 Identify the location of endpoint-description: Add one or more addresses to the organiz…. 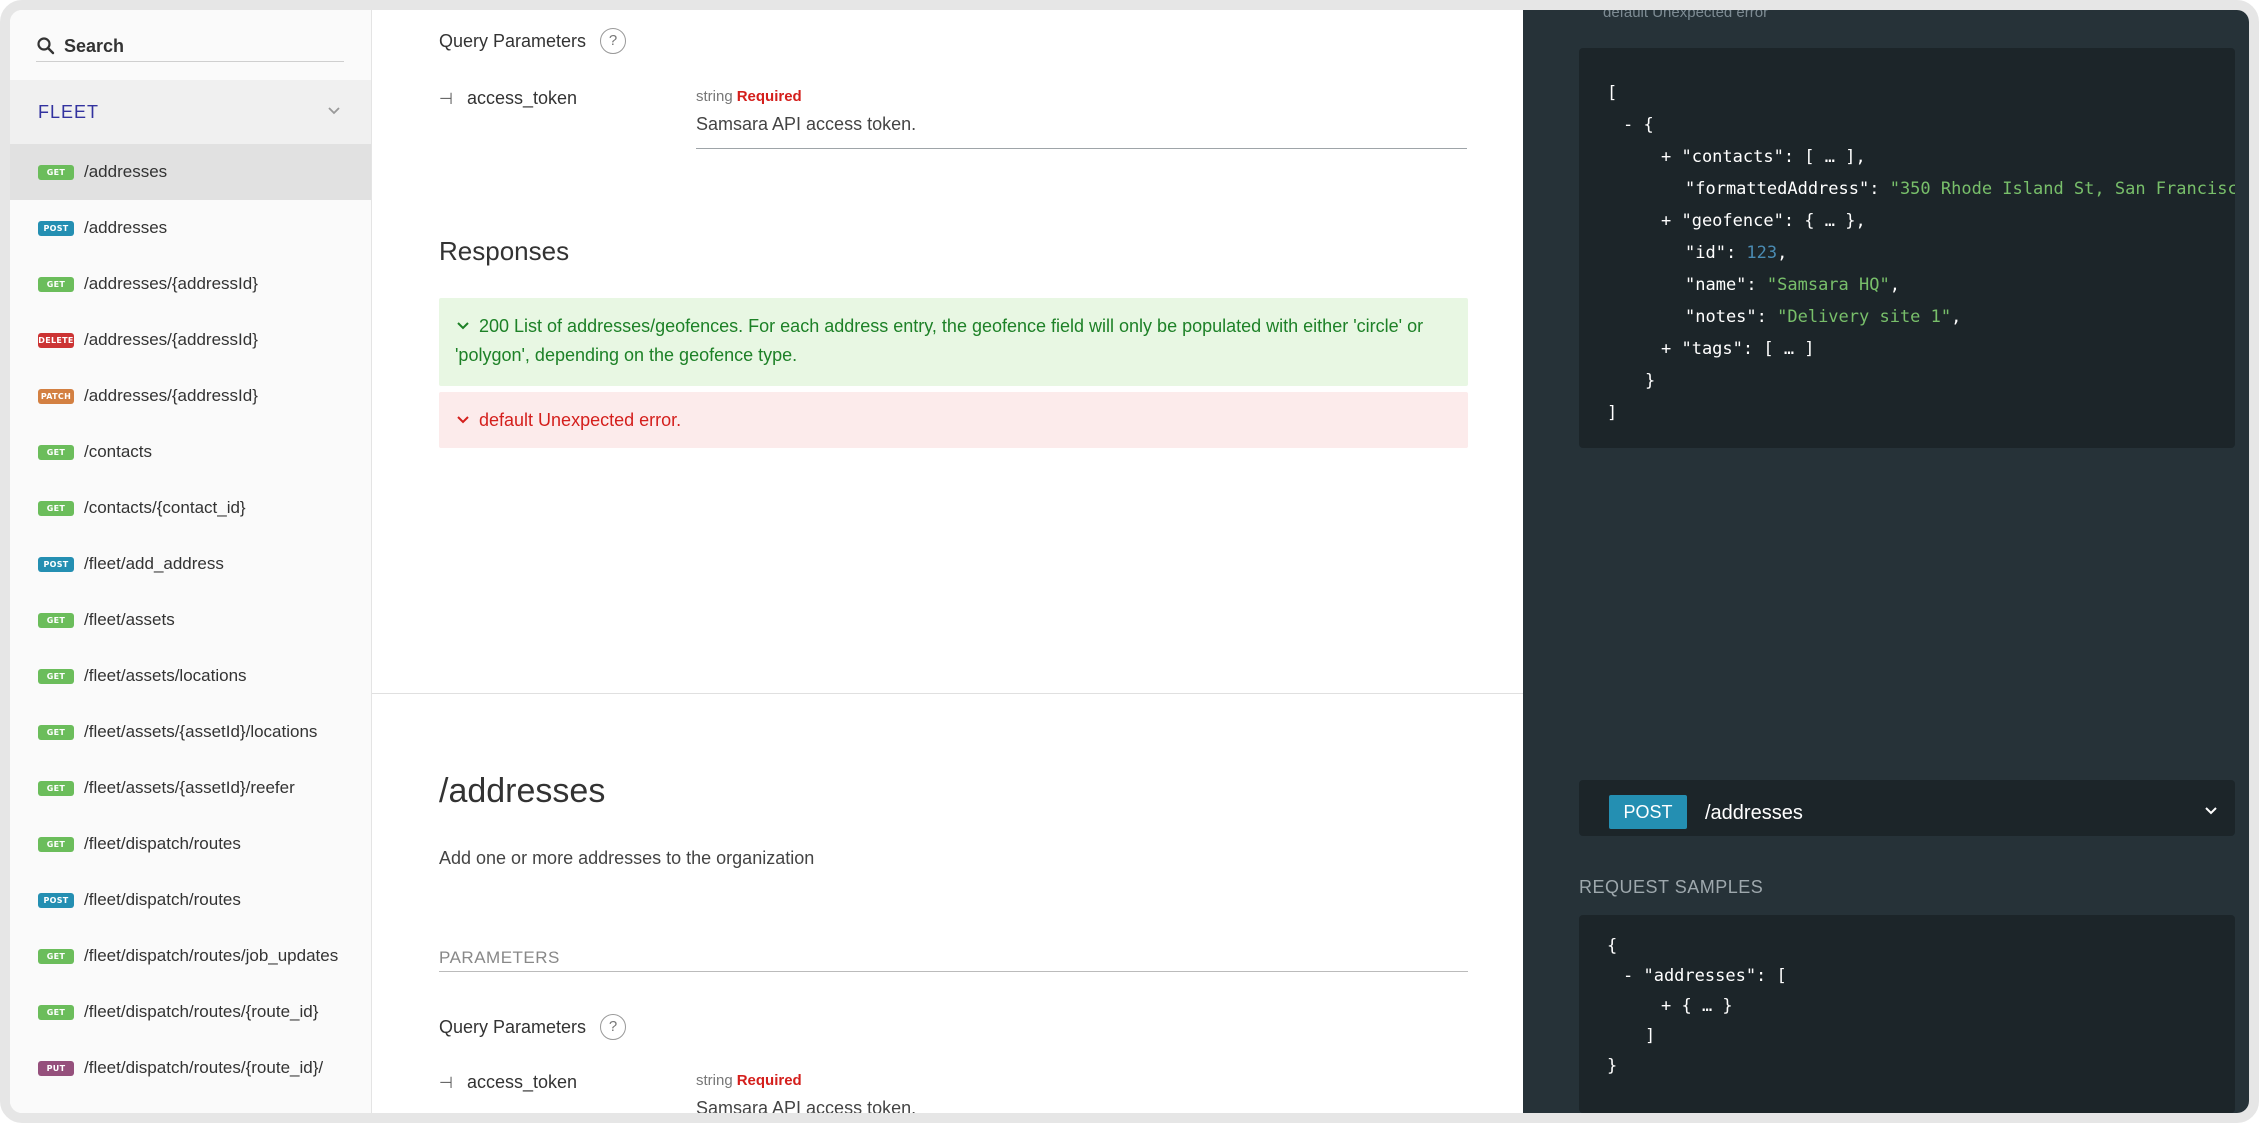
(627, 858).